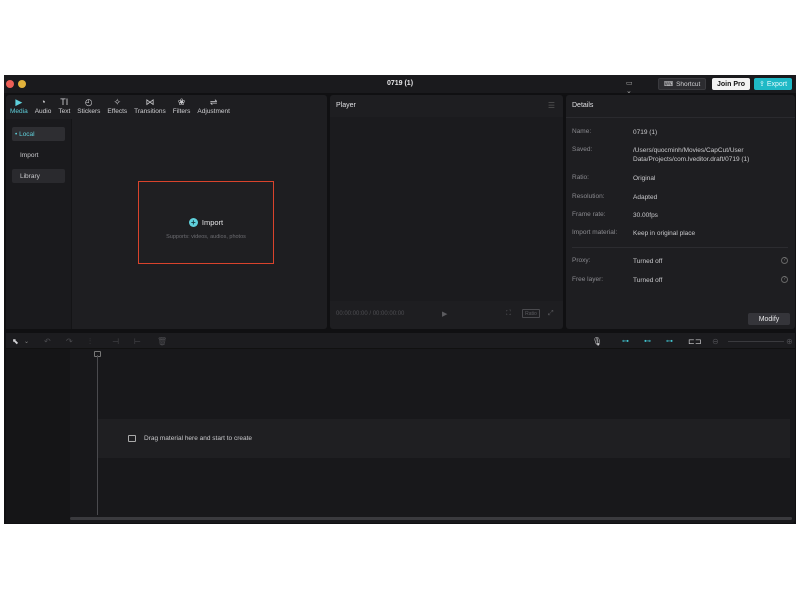  I want to click on main-track-dropzone: Drag material here and start to create, so click(444, 438).